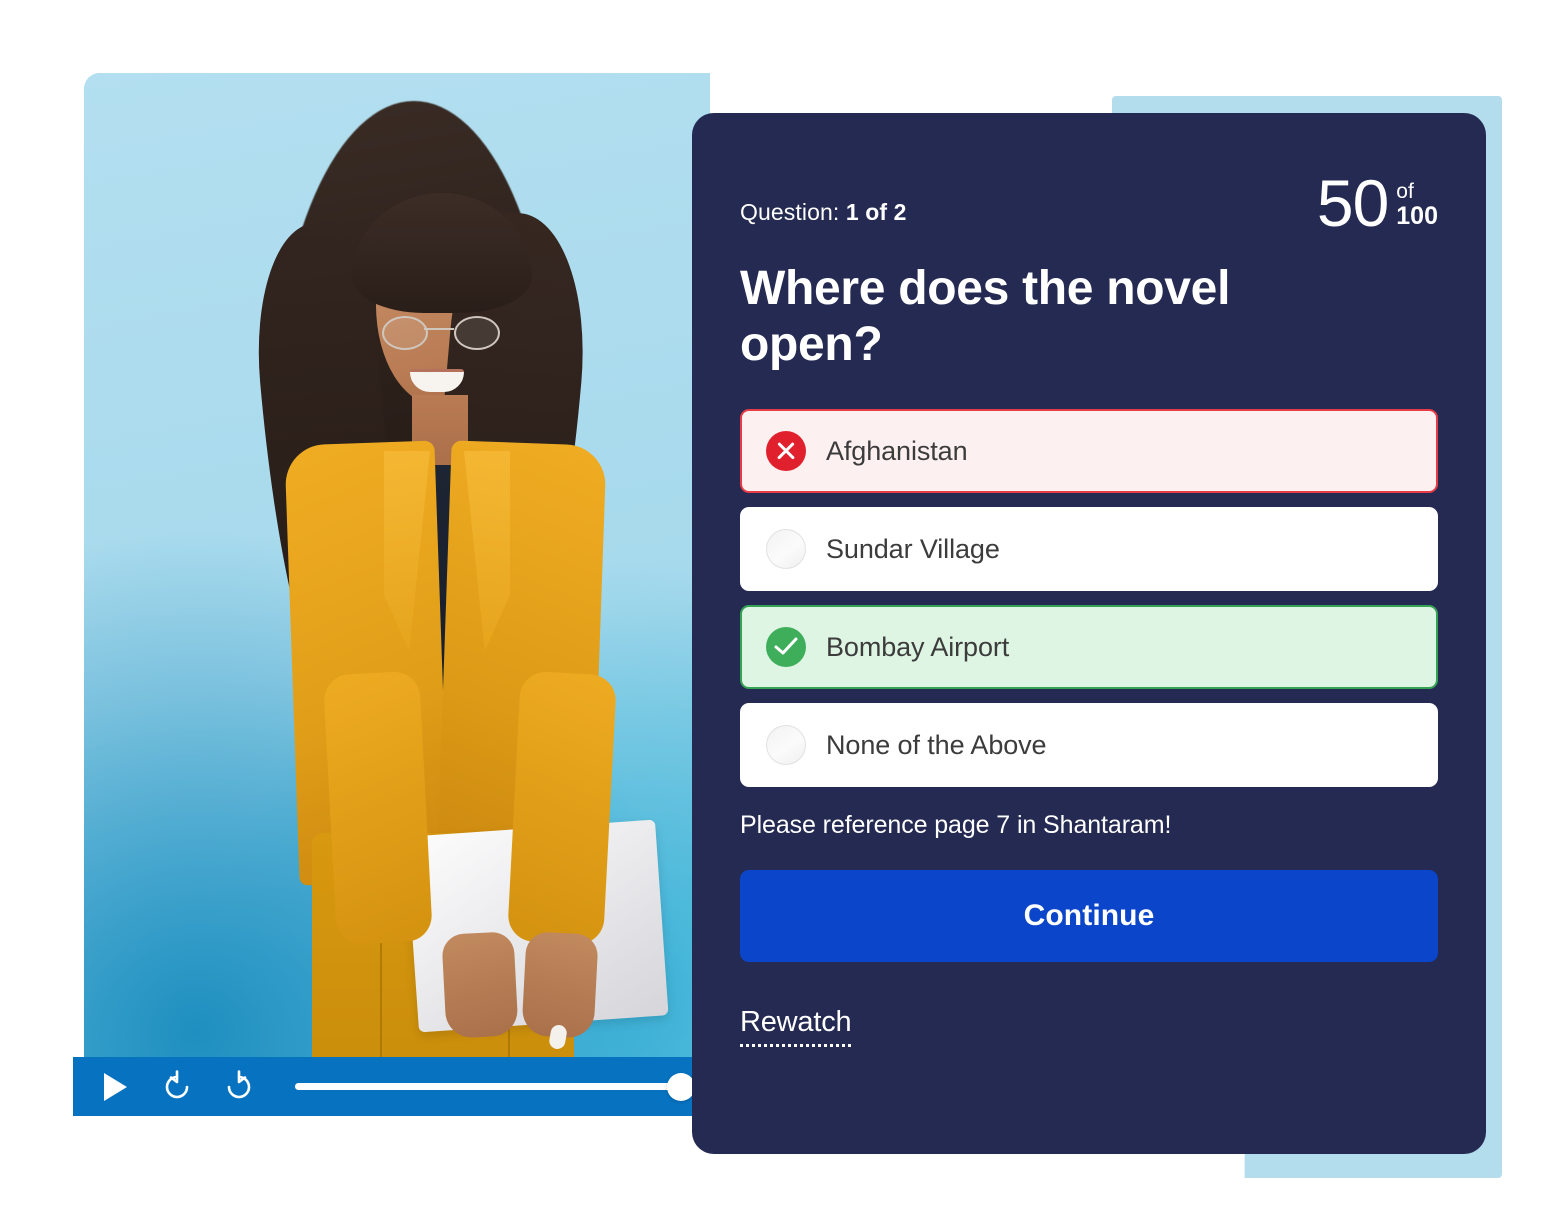  What do you see at coordinates (1417, 216) in the screenshot?
I see `score-total: 100` at bounding box center [1417, 216].